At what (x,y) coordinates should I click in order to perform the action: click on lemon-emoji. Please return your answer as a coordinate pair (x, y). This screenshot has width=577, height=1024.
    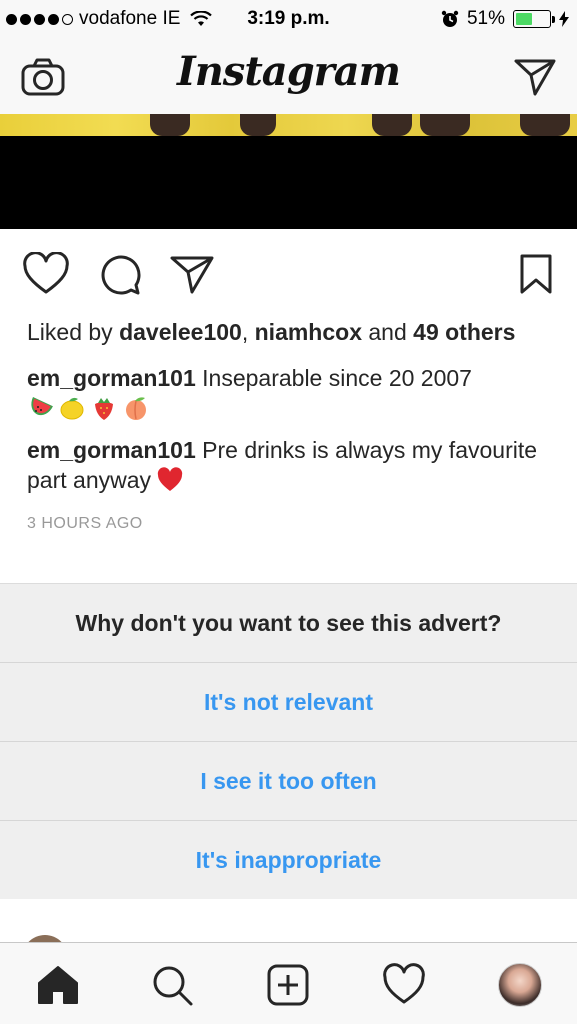
    Looking at the image, I should click on (72, 408).